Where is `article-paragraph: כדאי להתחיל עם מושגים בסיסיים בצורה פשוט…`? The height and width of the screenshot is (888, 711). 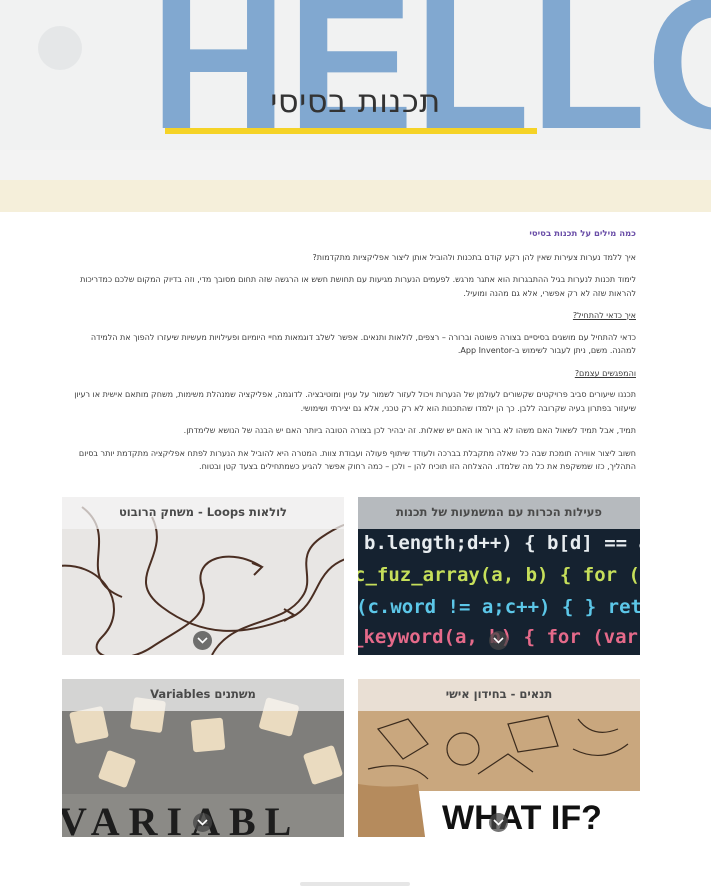
article-paragraph: כדאי להתחיל עם מושגים בסיסיים בצורה פשוט… is located at coordinates (363, 344).